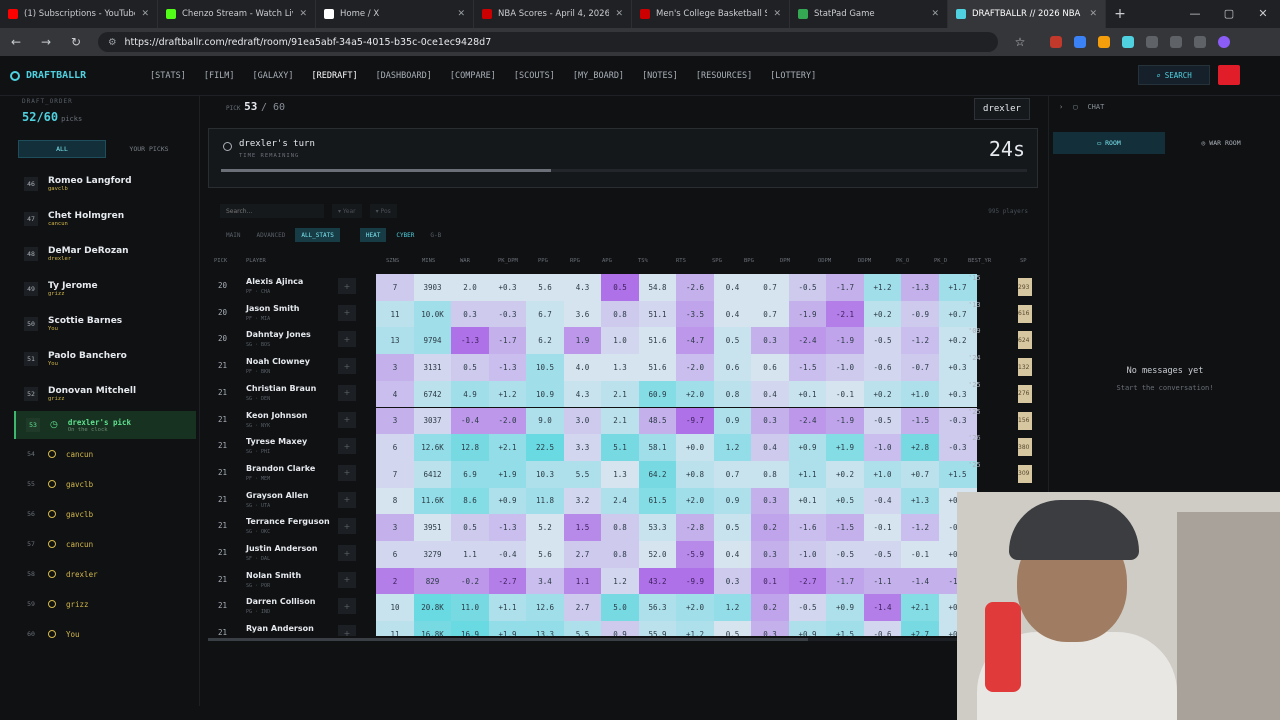 This screenshot has height=720, width=1280. I want to click on column-header: PK_O, so click(902, 261).